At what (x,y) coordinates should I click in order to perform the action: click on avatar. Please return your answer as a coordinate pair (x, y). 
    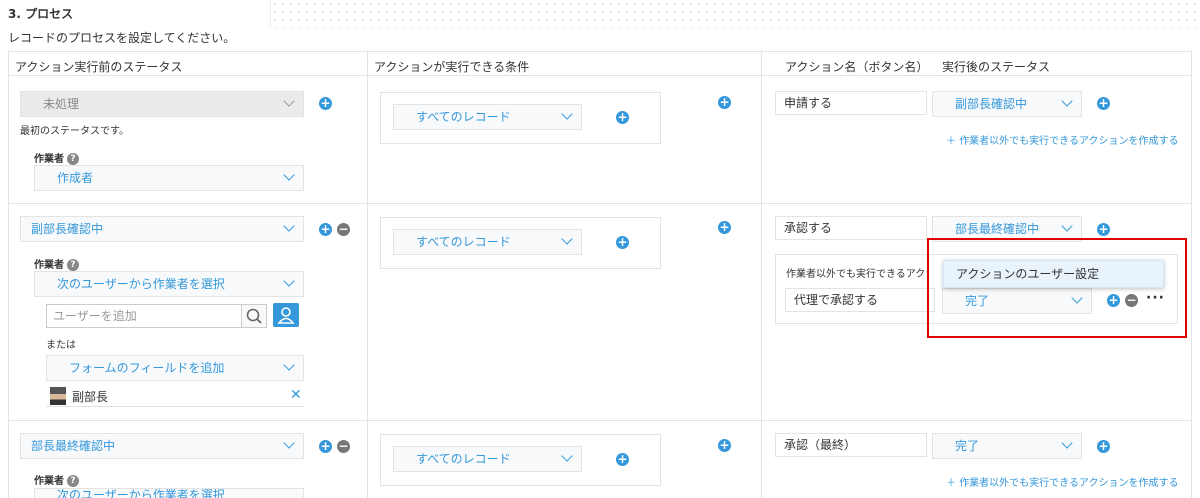
    Looking at the image, I should click on (58, 396).